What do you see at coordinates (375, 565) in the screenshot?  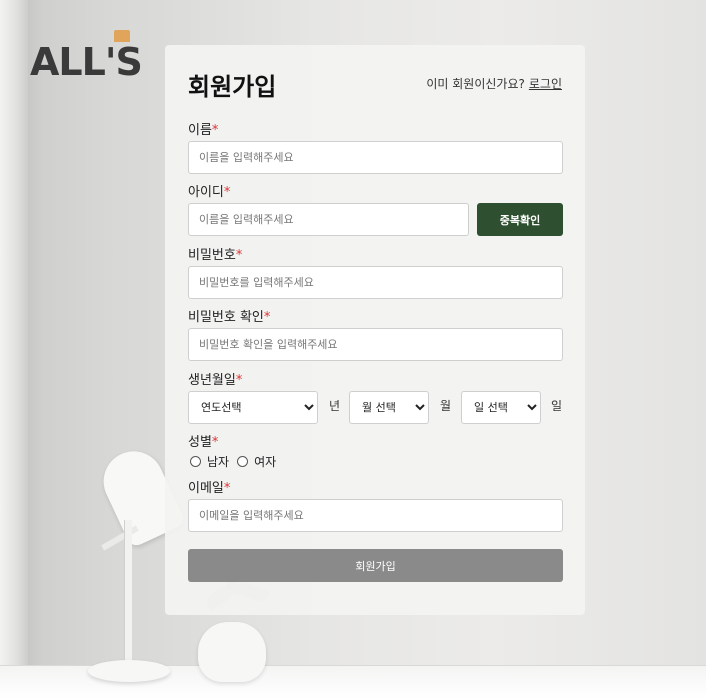 I see `signup-submit-button: 회원가입` at bounding box center [375, 565].